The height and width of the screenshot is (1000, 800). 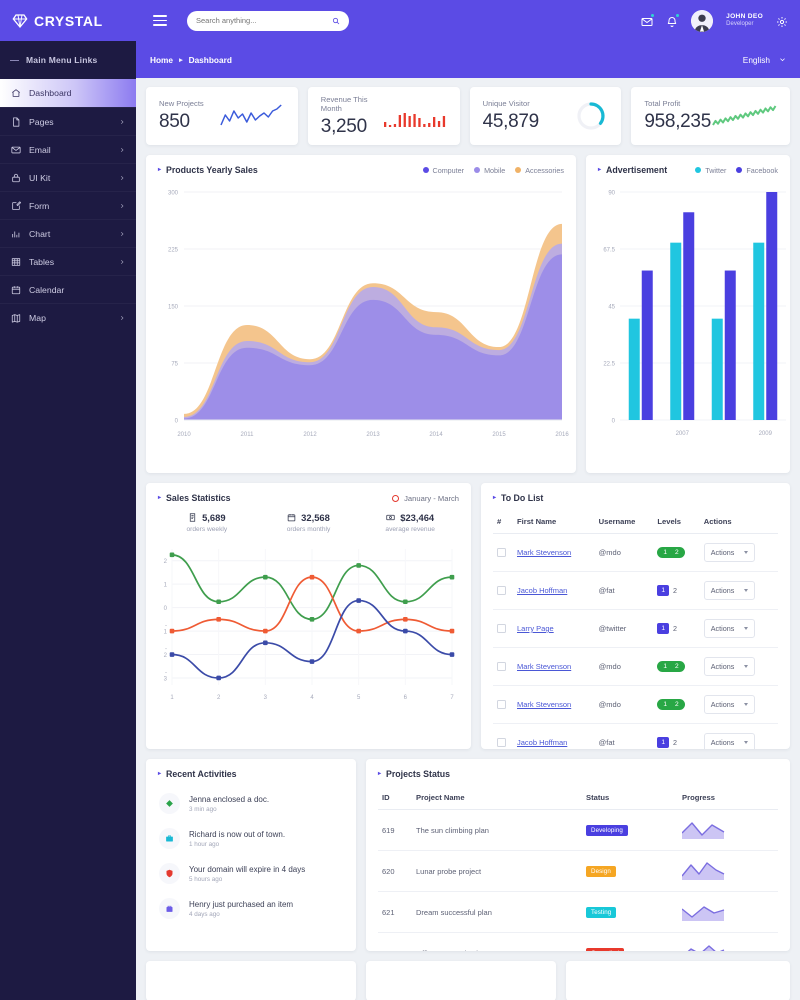 I want to click on stat-card-revenue-this-month: Revenue This Month 3,250, so click(x=383, y=116).